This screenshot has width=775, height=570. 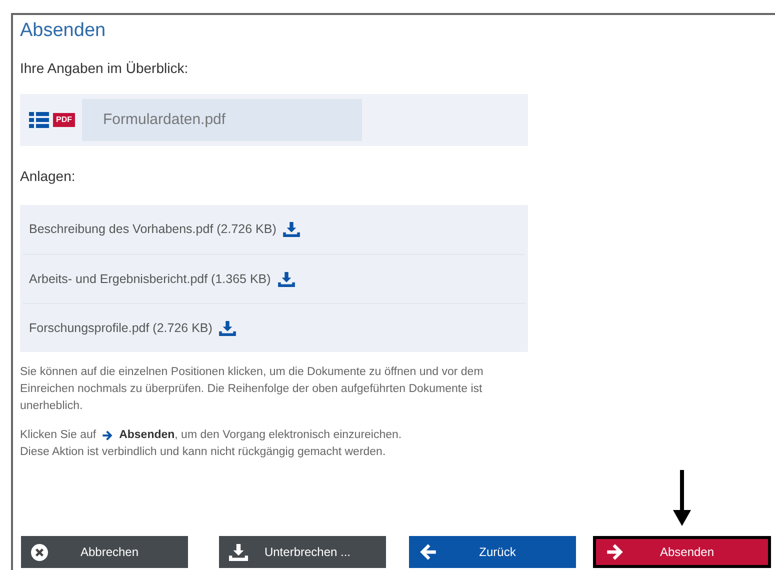 What do you see at coordinates (39, 552) in the screenshot?
I see `close-circle-icon` at bounding box center [39, 552].